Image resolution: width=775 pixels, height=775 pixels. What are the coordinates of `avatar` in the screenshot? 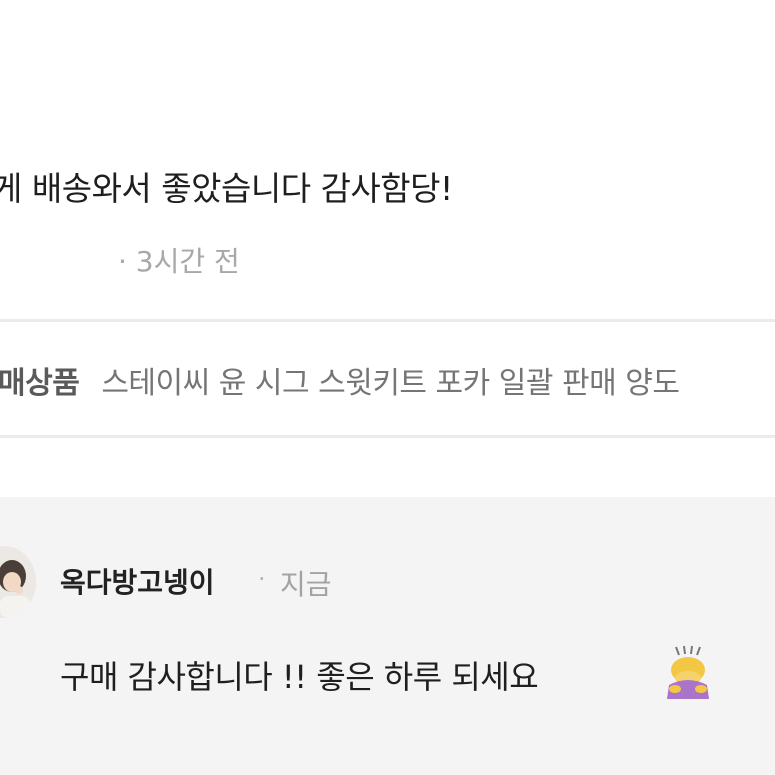 It's located at (18, 582).